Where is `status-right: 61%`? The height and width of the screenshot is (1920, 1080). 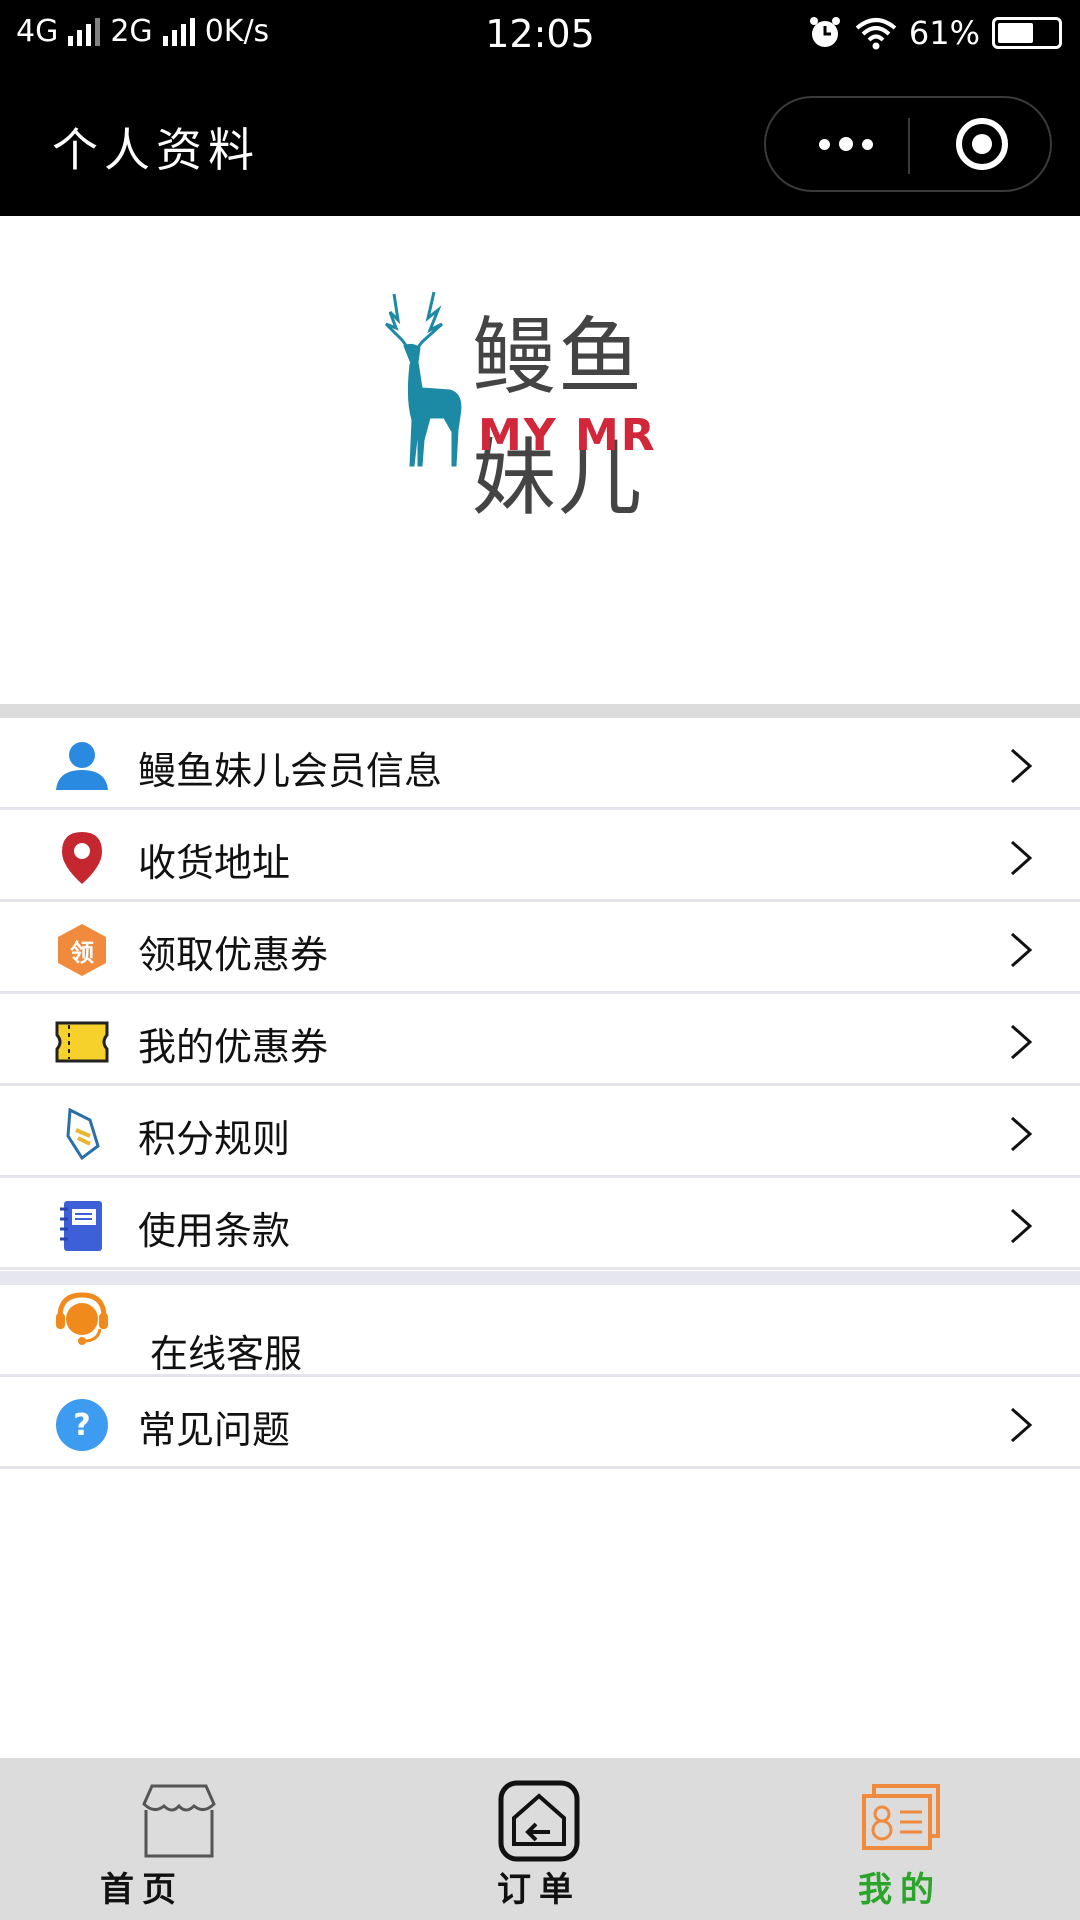
status-right: 61% is located at coordinates (934, 33).